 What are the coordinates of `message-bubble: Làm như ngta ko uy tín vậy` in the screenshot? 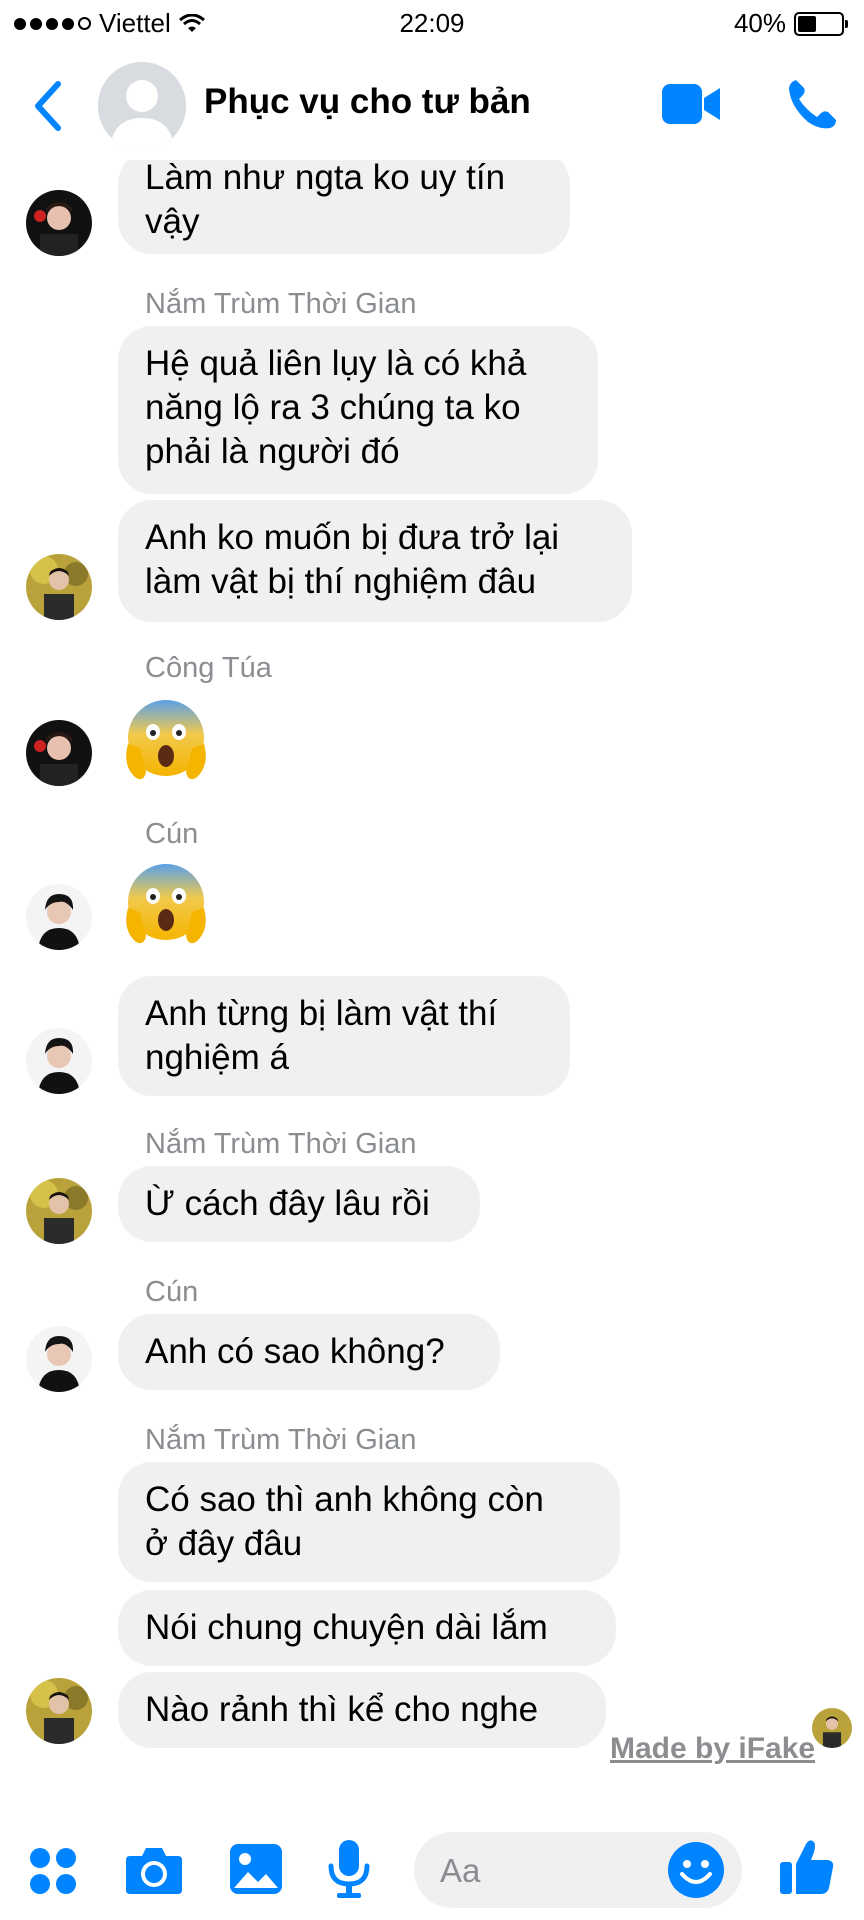 It's located at (344, 202).